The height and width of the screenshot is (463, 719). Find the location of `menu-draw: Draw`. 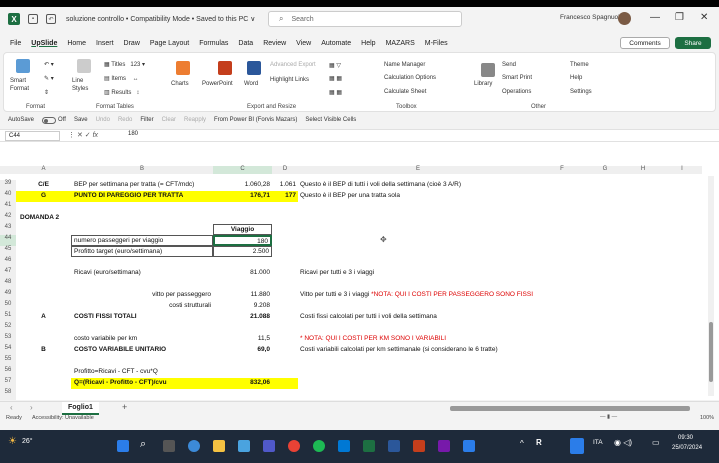

menu-draw: Draw is located at coordinates (132, 43).